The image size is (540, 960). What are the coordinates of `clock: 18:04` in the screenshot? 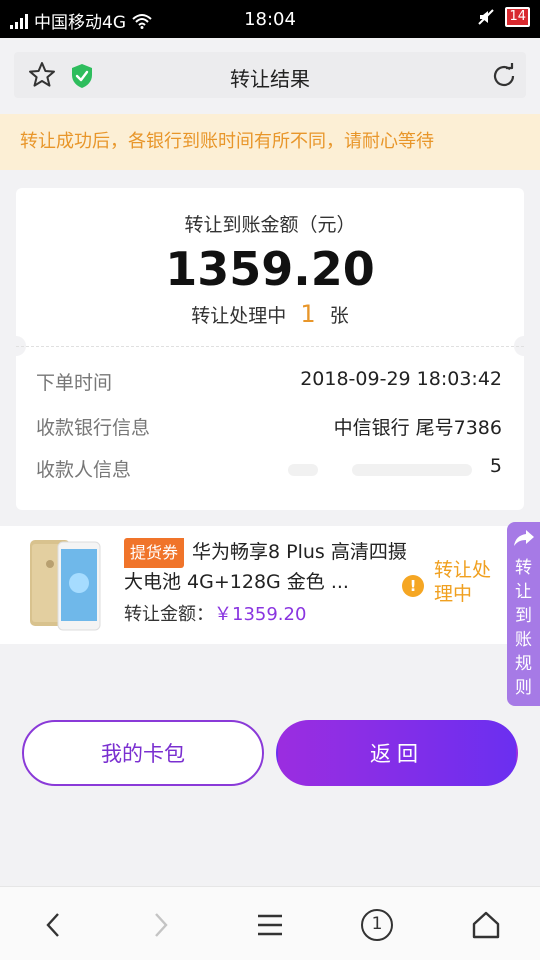 It's located at (270, 19).